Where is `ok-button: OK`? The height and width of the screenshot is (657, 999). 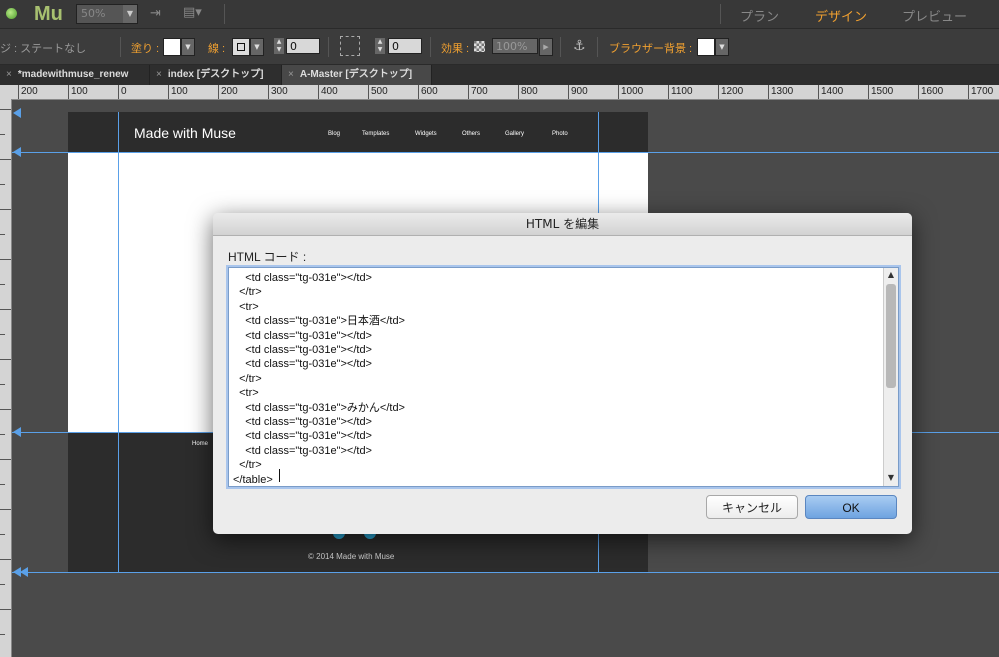 ok-button: OK is located at coordinates (851, 507).